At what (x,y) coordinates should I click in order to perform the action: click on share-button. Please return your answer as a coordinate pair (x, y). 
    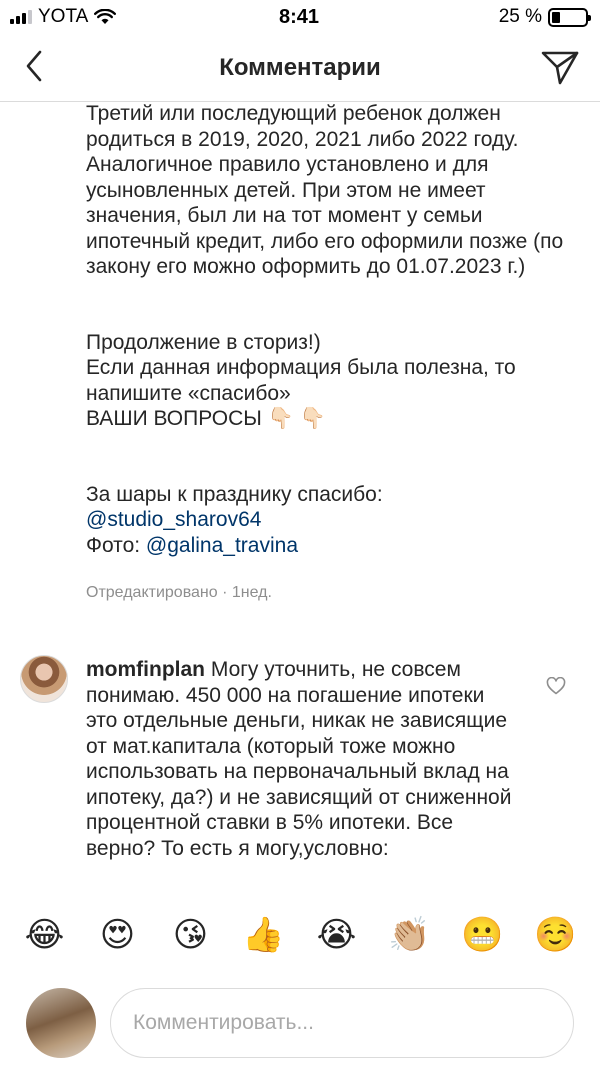
    Looking at the image, I should click on (560, 68).